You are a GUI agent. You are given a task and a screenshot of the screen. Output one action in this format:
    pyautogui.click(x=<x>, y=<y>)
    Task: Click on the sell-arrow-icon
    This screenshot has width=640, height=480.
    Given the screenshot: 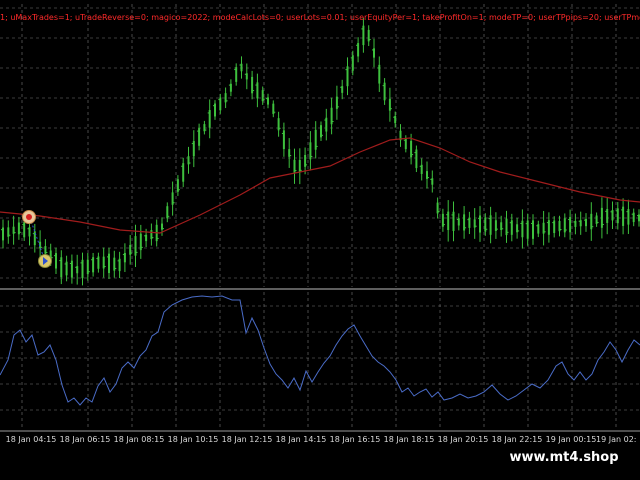 What is the action you would take?
    pyautogui.click(x=29, y=217)
    